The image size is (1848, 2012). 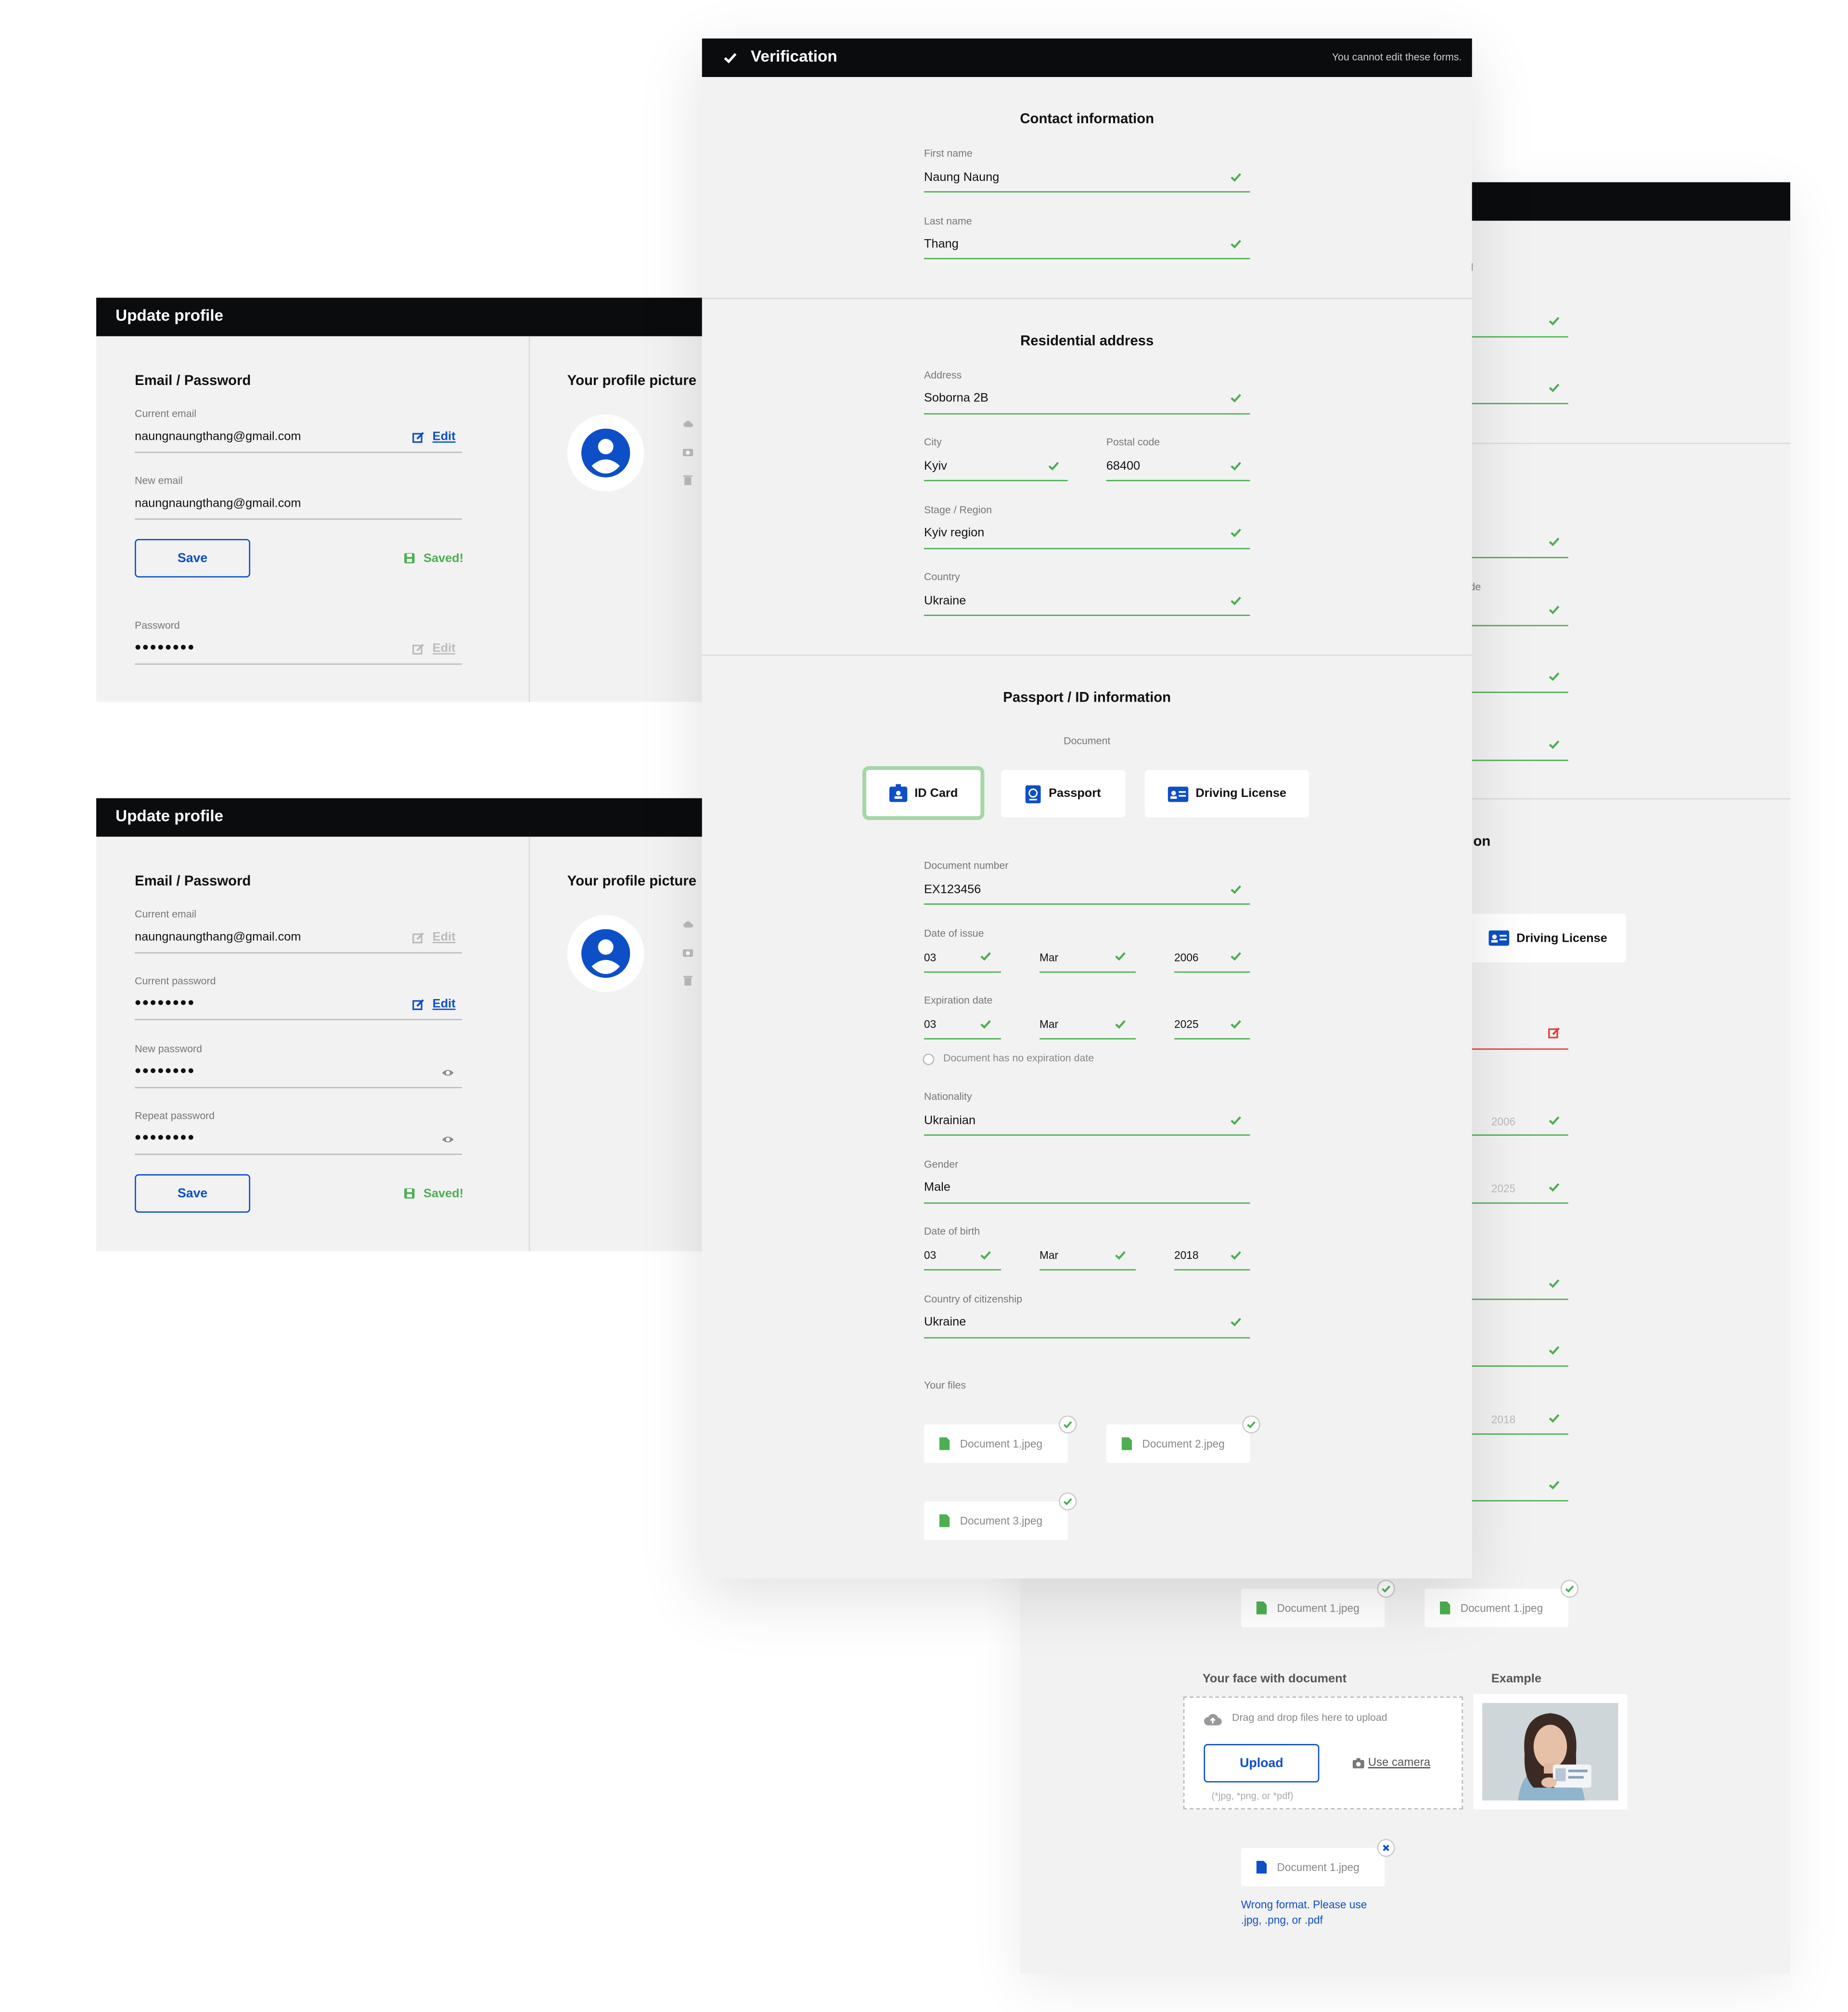 I want to click on issue-year: 2006, so click(x=1186, y=958).